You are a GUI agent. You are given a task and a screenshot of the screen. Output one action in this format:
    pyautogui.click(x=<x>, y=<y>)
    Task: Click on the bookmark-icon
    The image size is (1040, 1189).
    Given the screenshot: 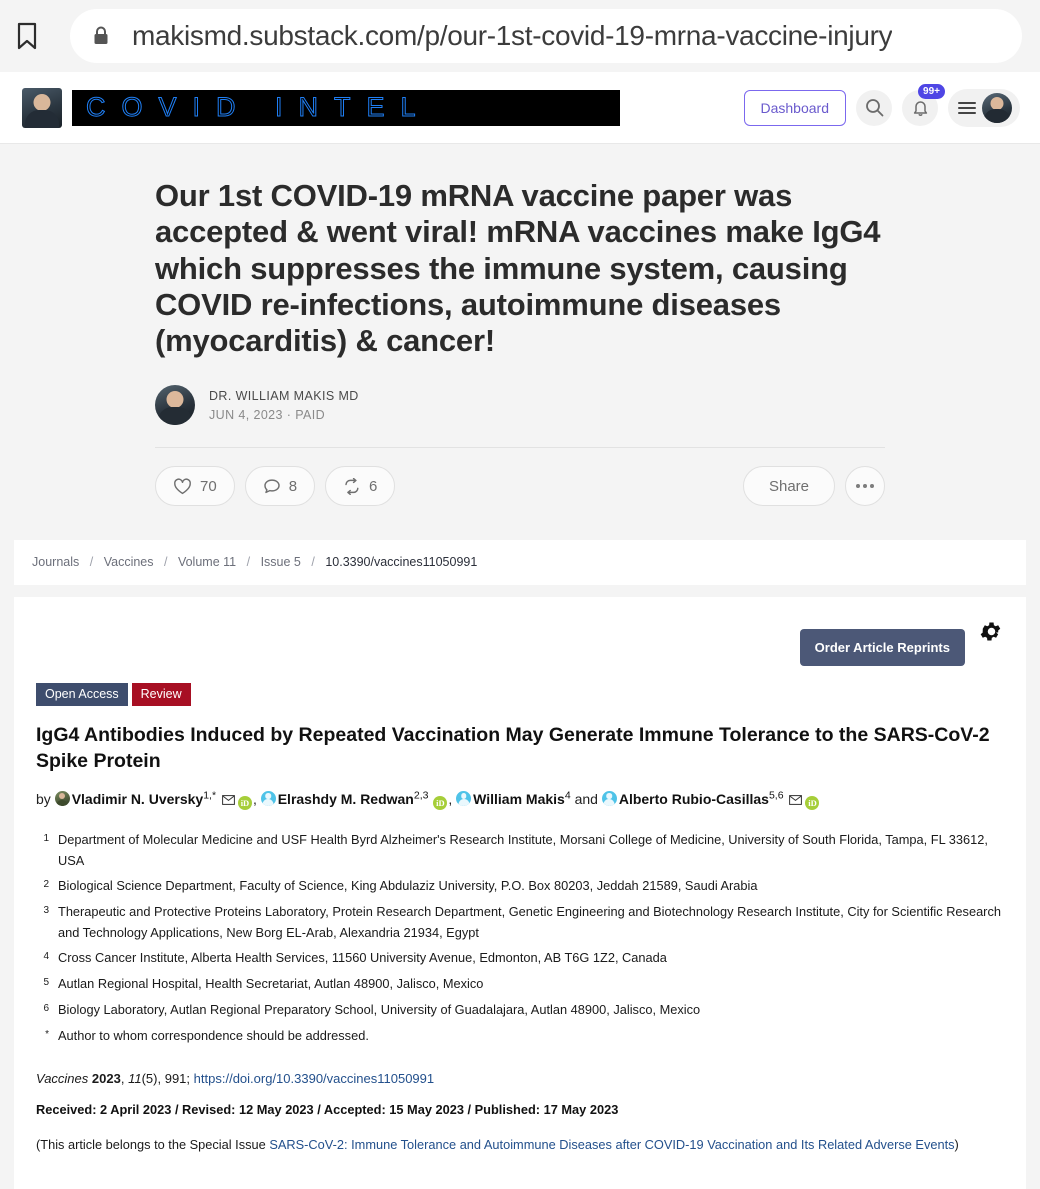 What is the action you would take?
    pyautogui.click(x=27, y=36)
    